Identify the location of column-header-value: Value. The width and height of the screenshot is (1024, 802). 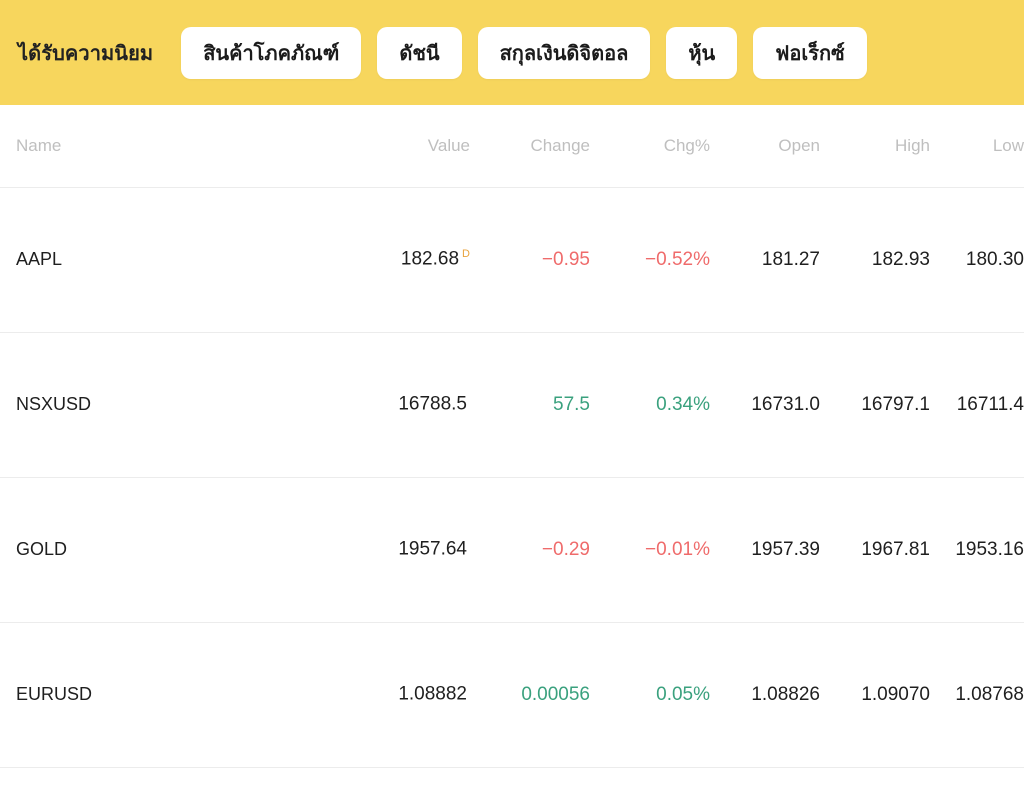
(405, 146).